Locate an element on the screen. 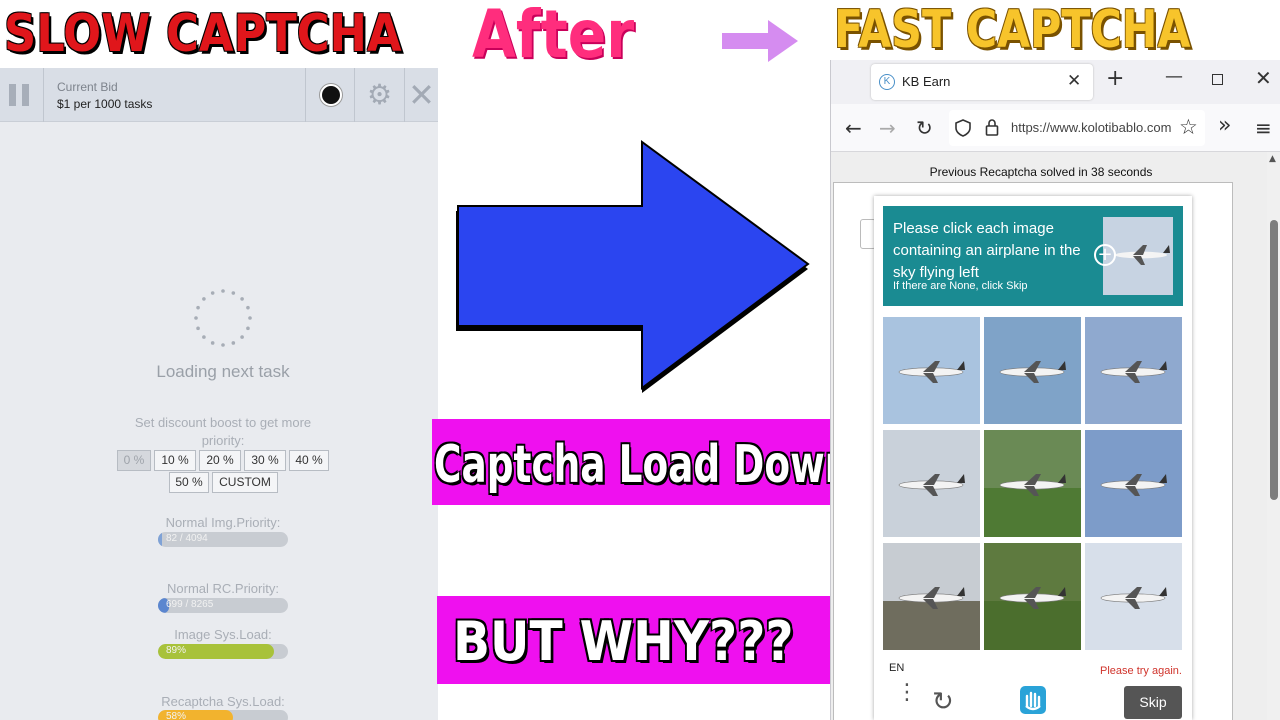  meter-text: 89% is located at coordinates (176, 650).